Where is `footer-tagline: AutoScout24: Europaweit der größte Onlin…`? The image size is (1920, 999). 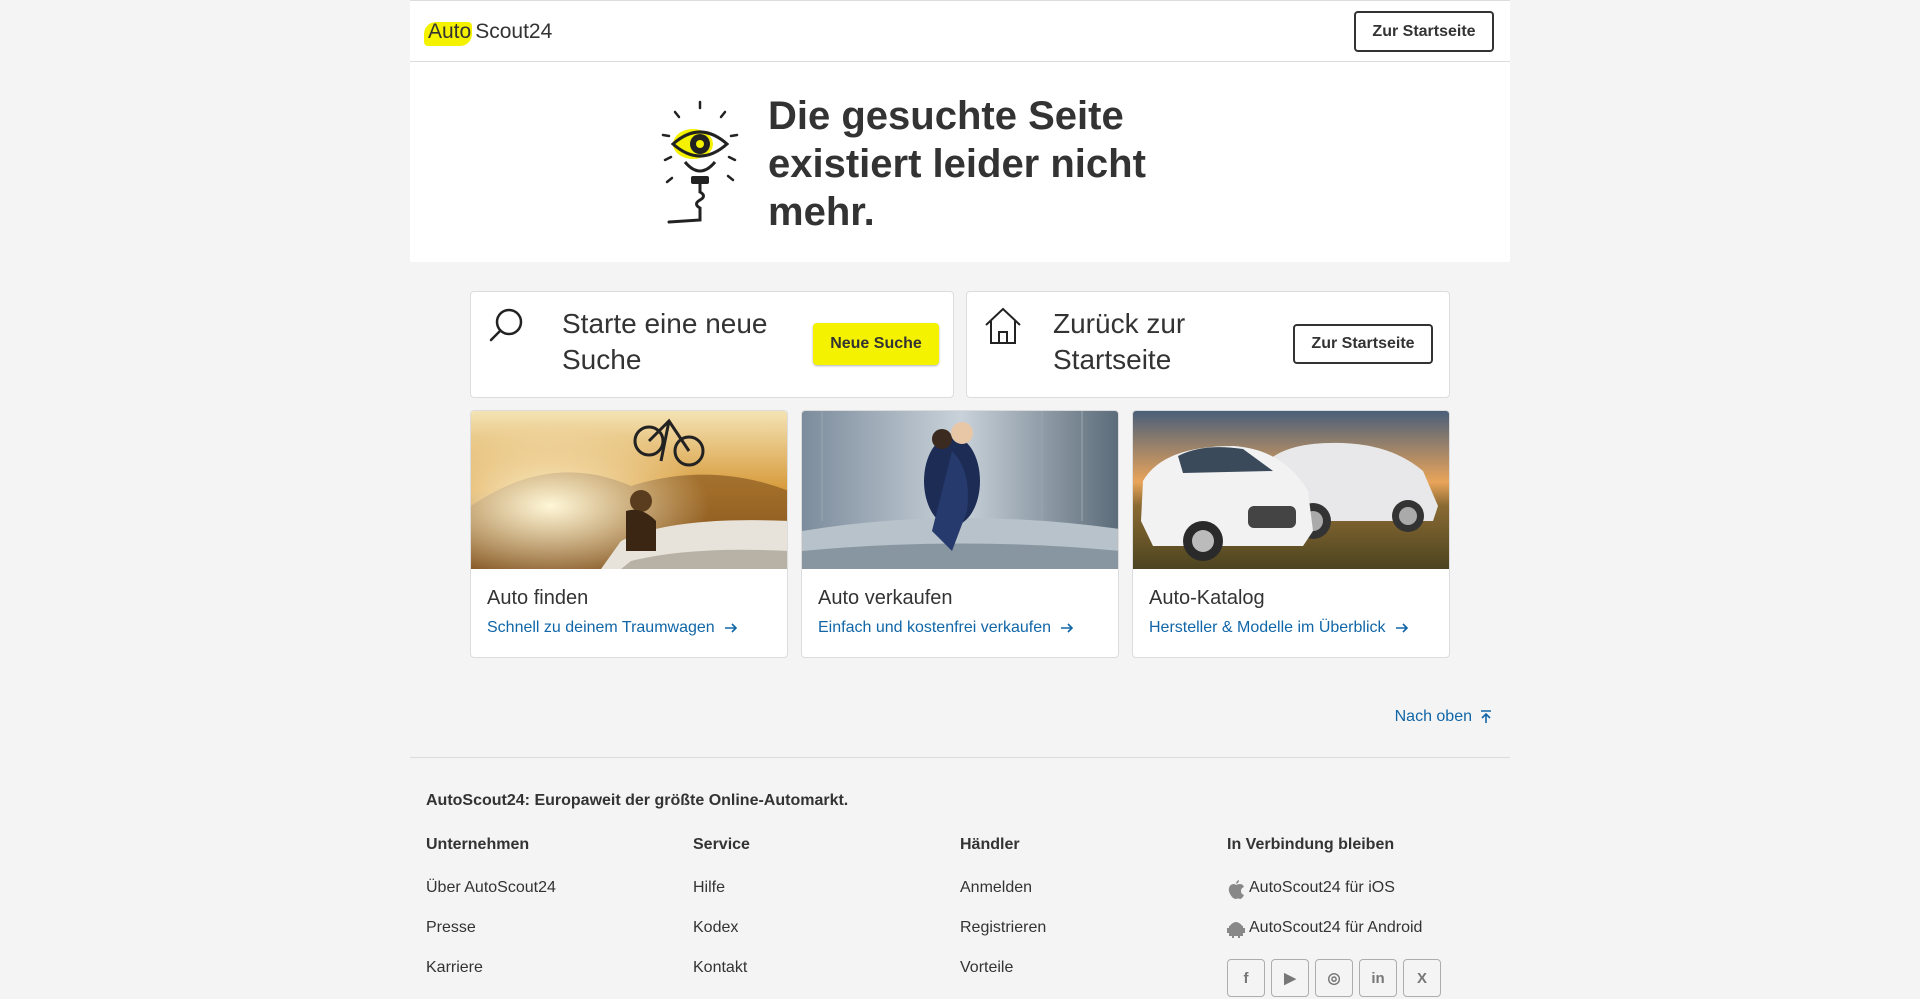 footer-tagline: AutoScout24: Europaweit der größte Onlin… is located at coordinates (637, 800).